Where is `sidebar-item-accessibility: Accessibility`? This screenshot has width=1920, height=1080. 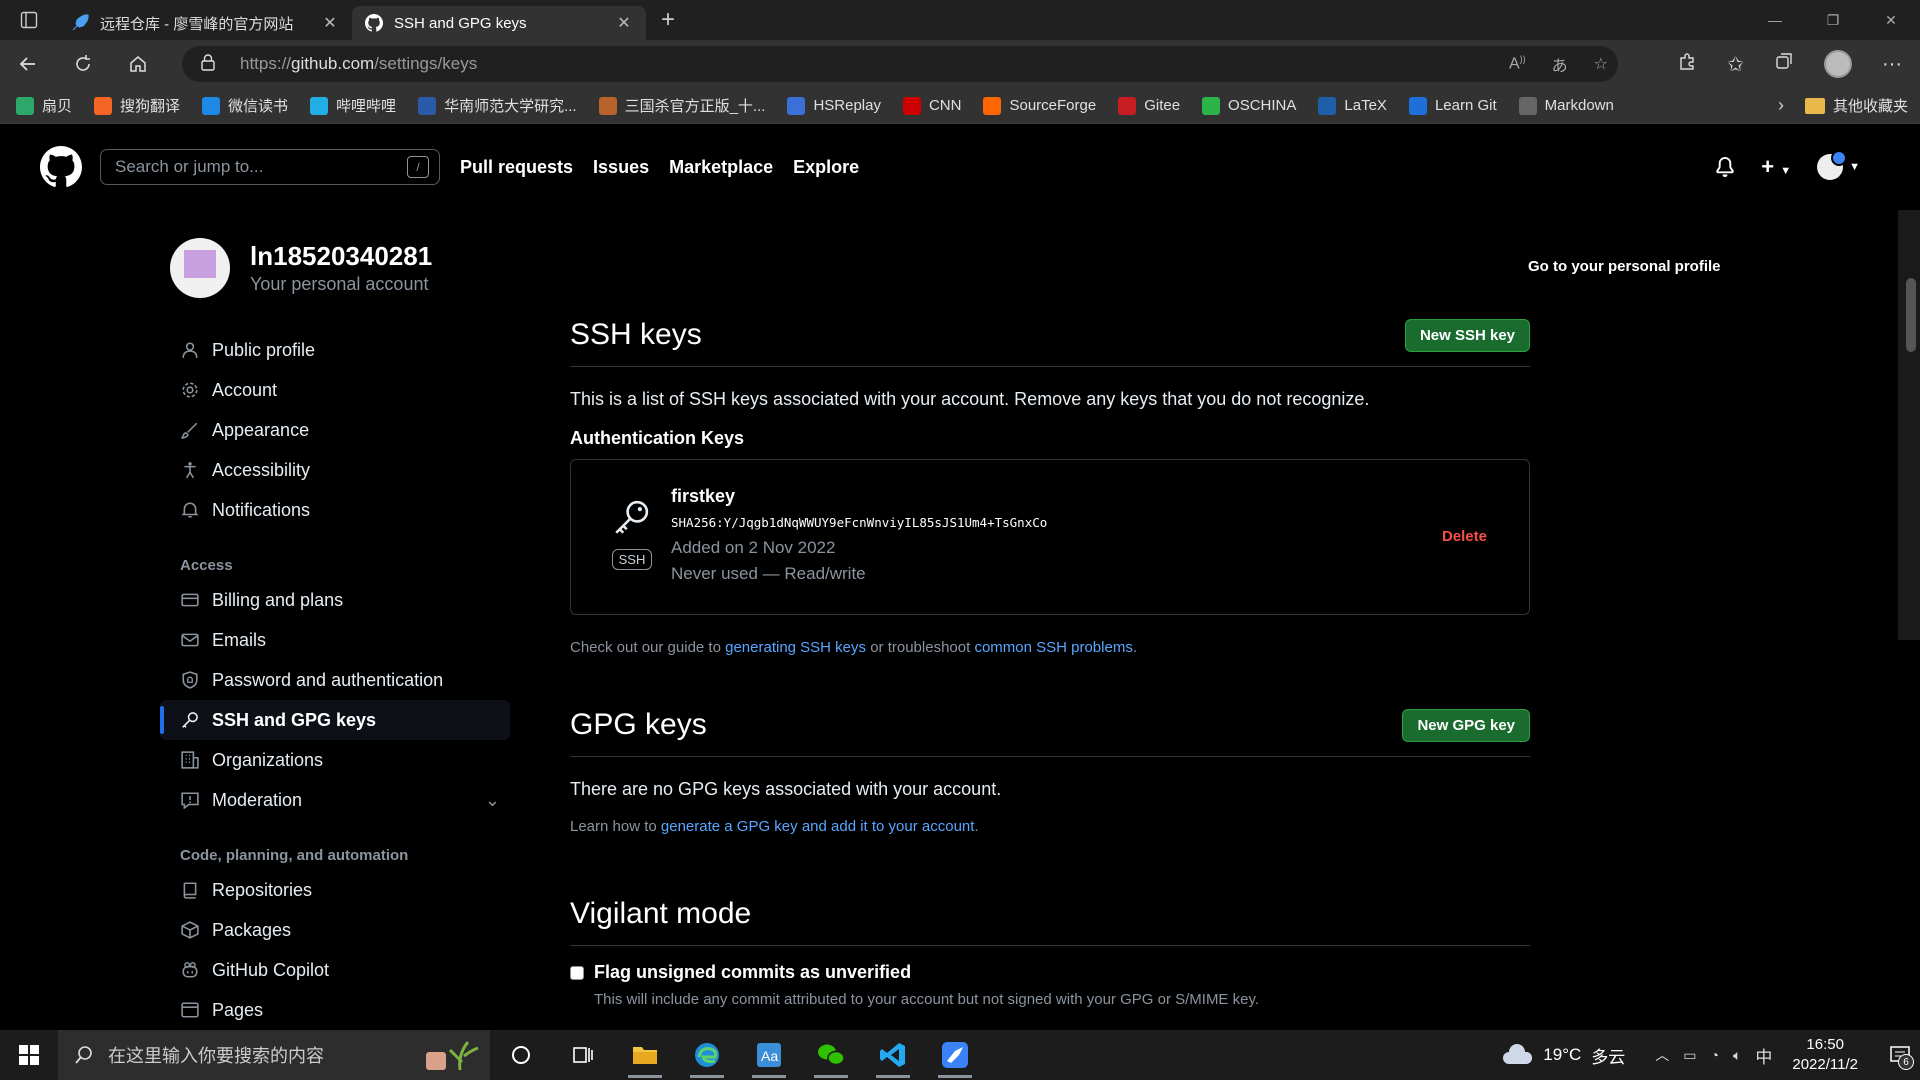
sidebar-item-accessibility: Accessibility is located at coordinates (335, 470).